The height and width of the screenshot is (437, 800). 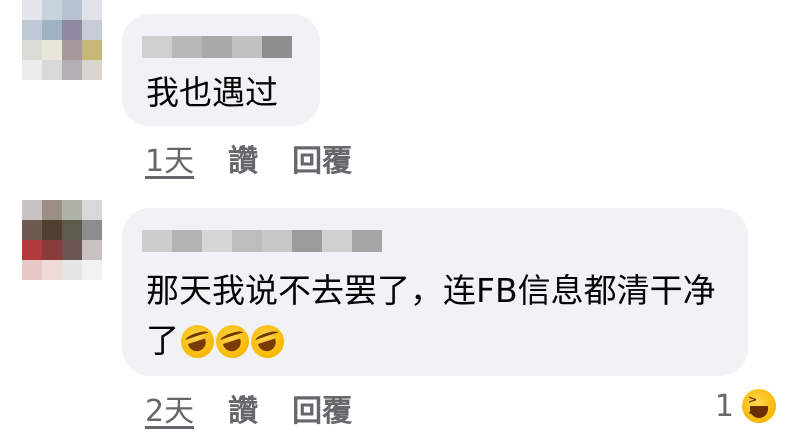 What do you see at coordinates (169, 158) in the screenshot?
I see `timestamp-link: 1天` at bounding box center [169, 158].